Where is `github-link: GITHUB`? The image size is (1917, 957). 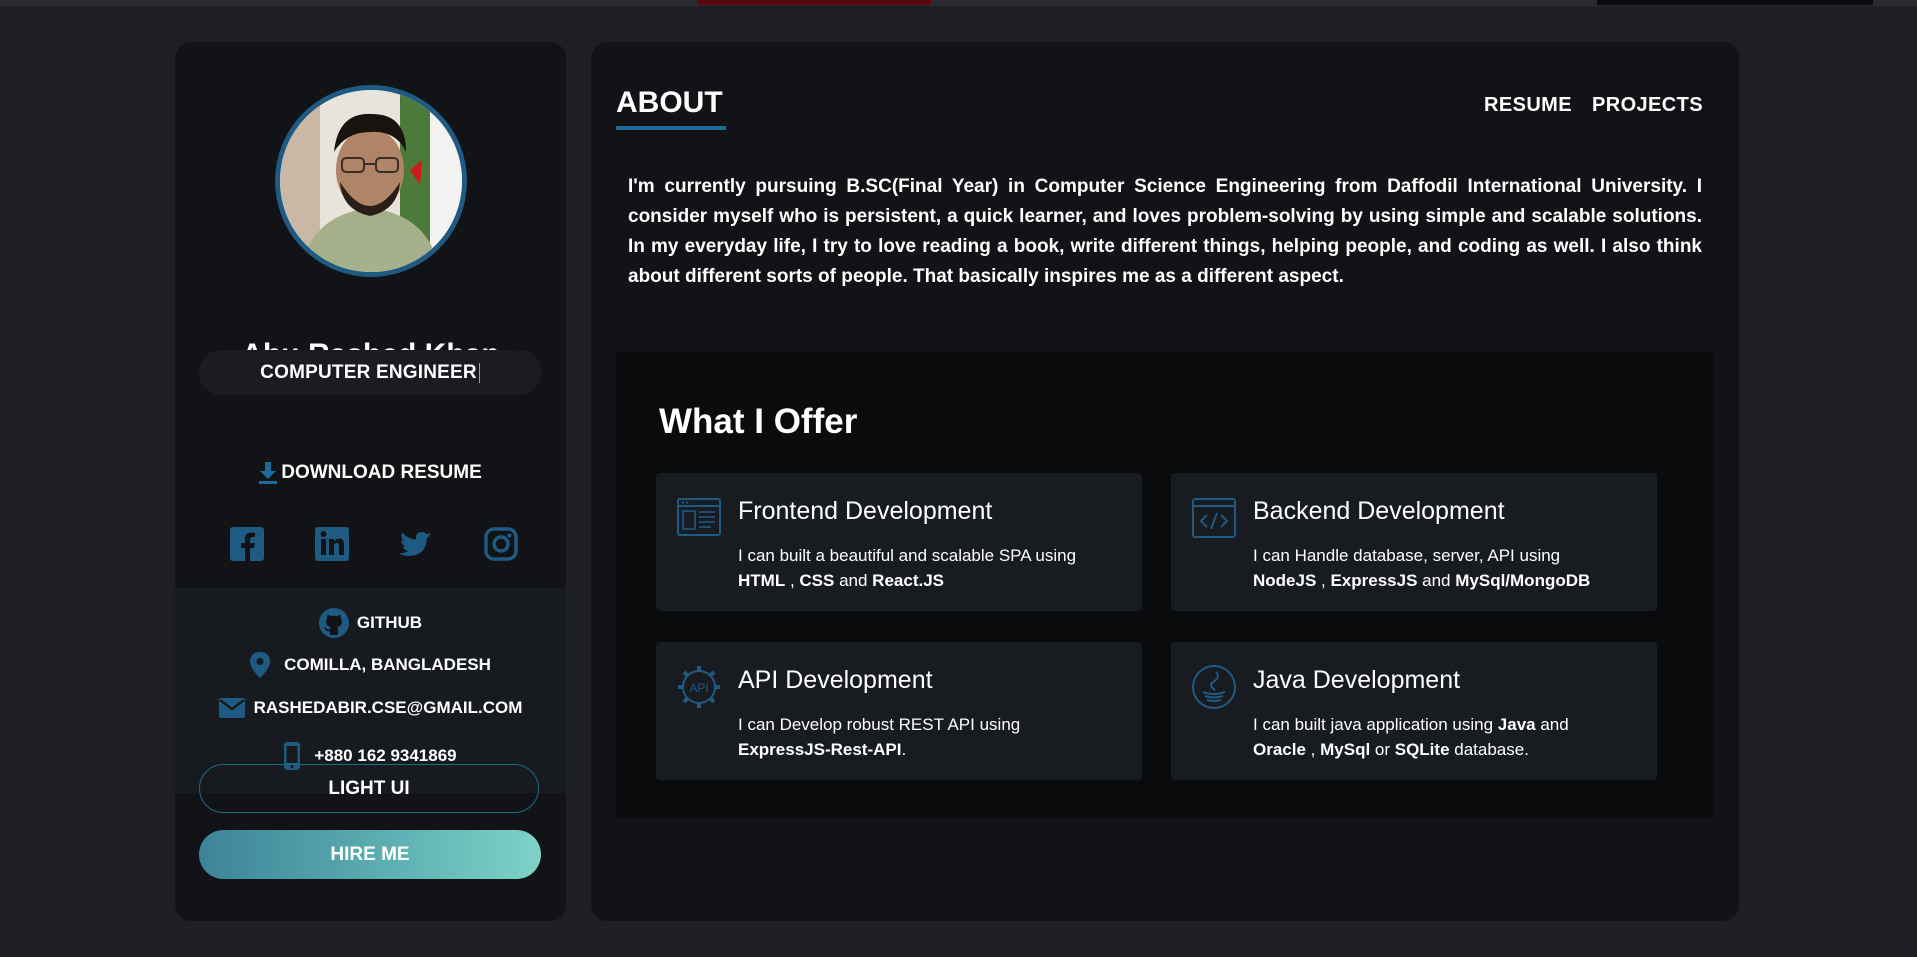
github-link: GITHUB is located at coordinates (370, 623).